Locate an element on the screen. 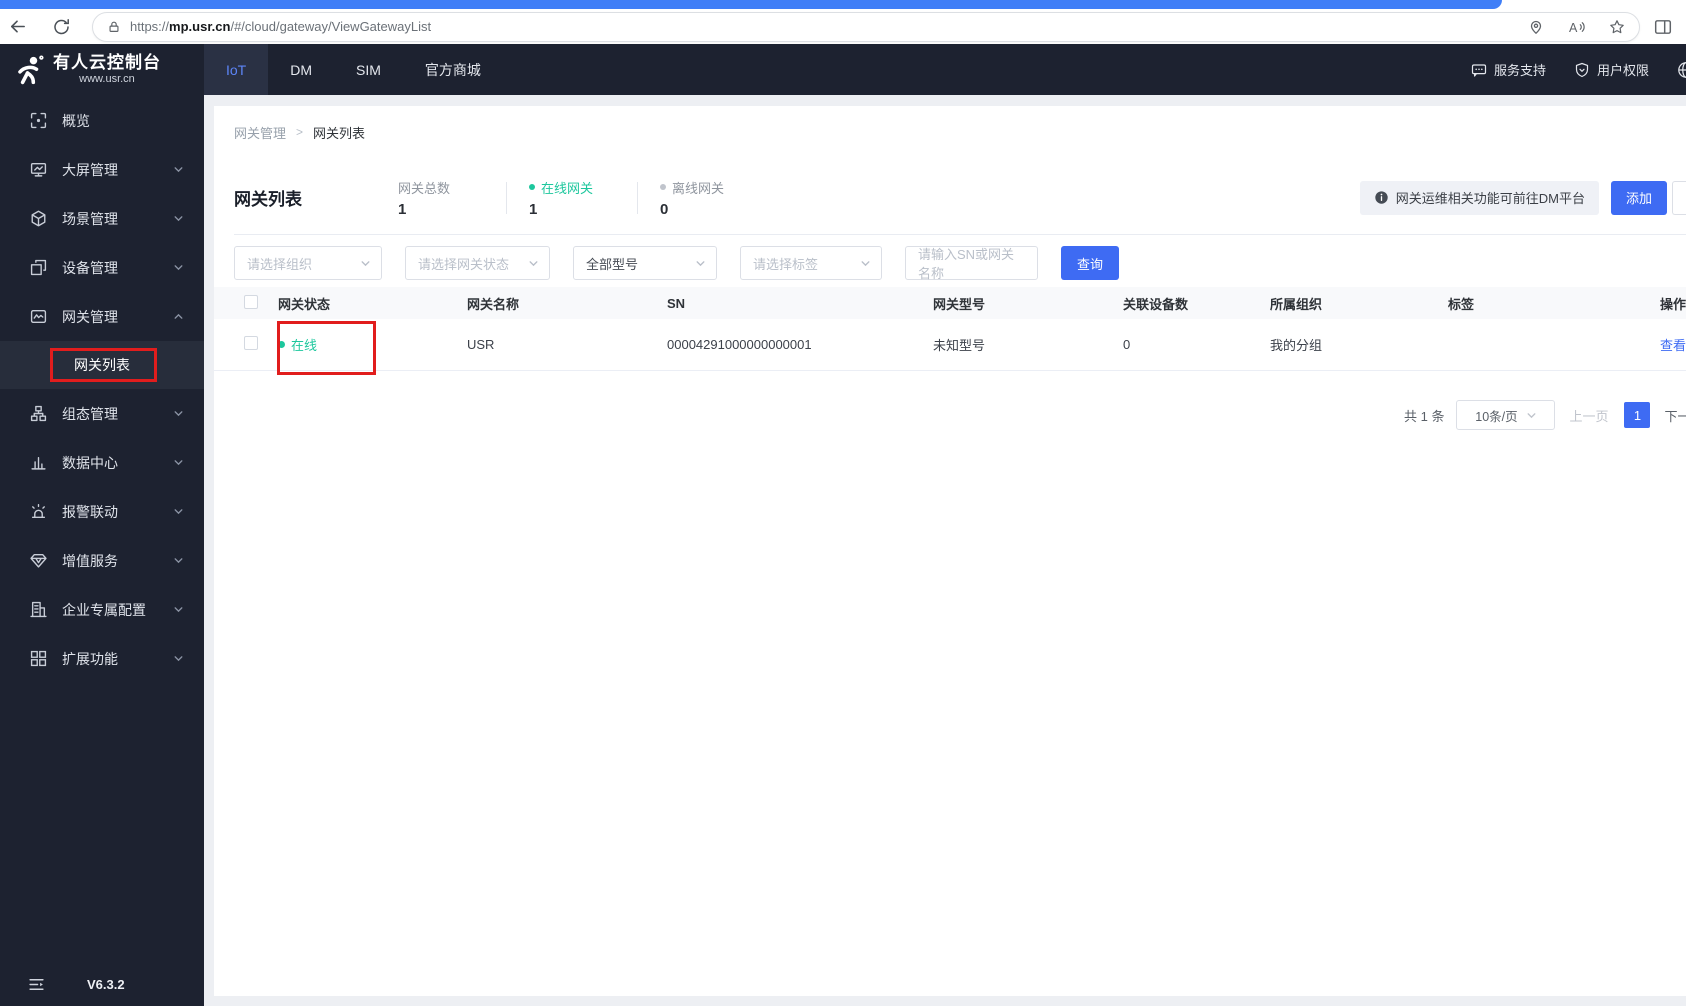 The width and height of the screenshot is (1686, 1006). user-permission: 用户权限 is located at coordinates (1611, 69).